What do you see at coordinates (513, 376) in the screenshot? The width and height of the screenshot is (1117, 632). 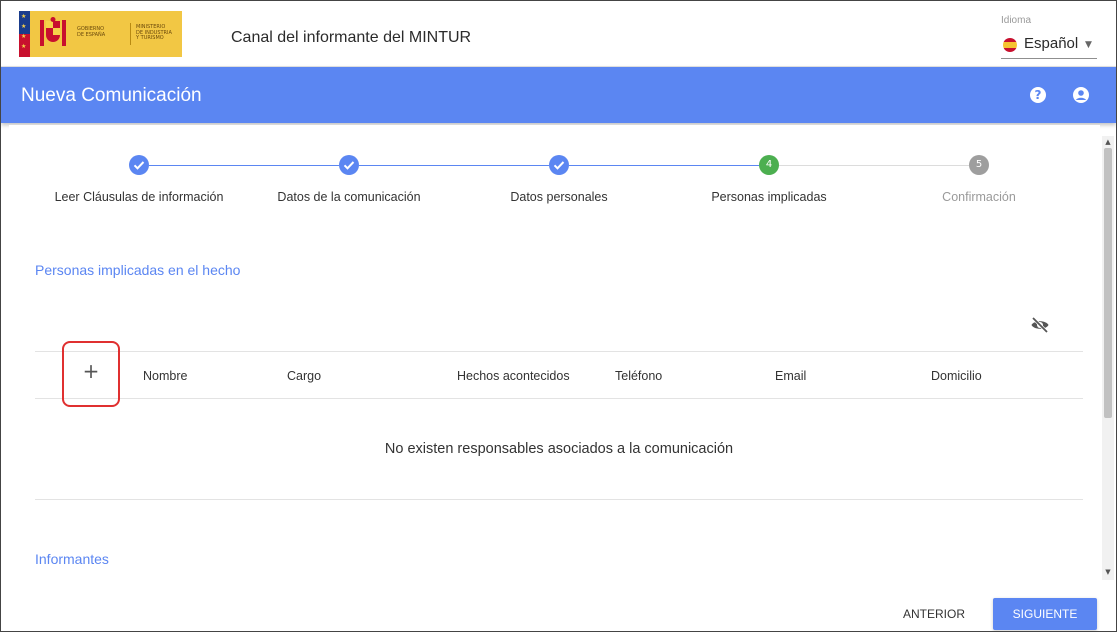 I see `column-header-hechos: Hechos acontecidos` at bounding box center [513, 376].